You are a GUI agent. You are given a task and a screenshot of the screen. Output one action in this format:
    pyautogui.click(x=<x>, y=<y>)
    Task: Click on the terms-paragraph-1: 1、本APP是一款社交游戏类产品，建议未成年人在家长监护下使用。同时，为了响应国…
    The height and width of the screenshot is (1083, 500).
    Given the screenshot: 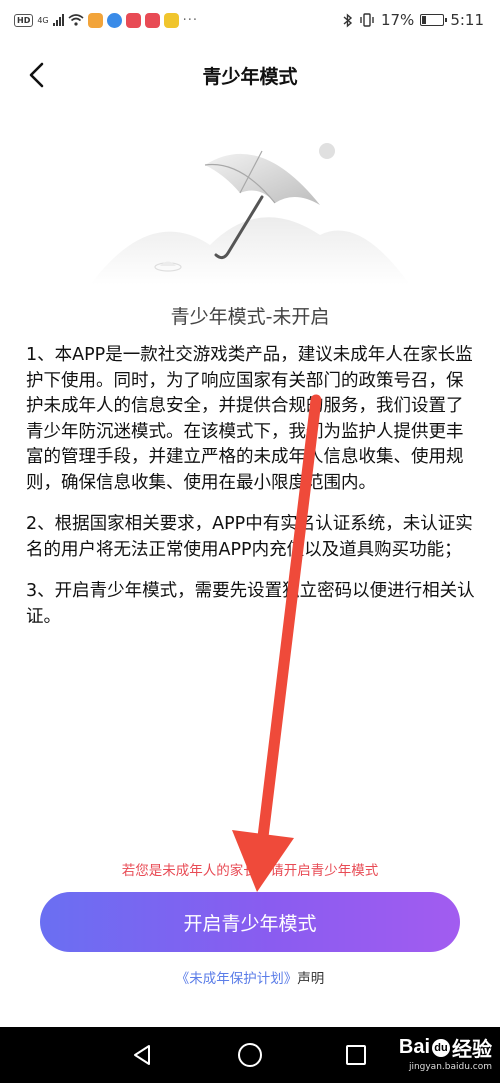 What is the action you would take?
    pyautogui.click(x=249, y=419)
    